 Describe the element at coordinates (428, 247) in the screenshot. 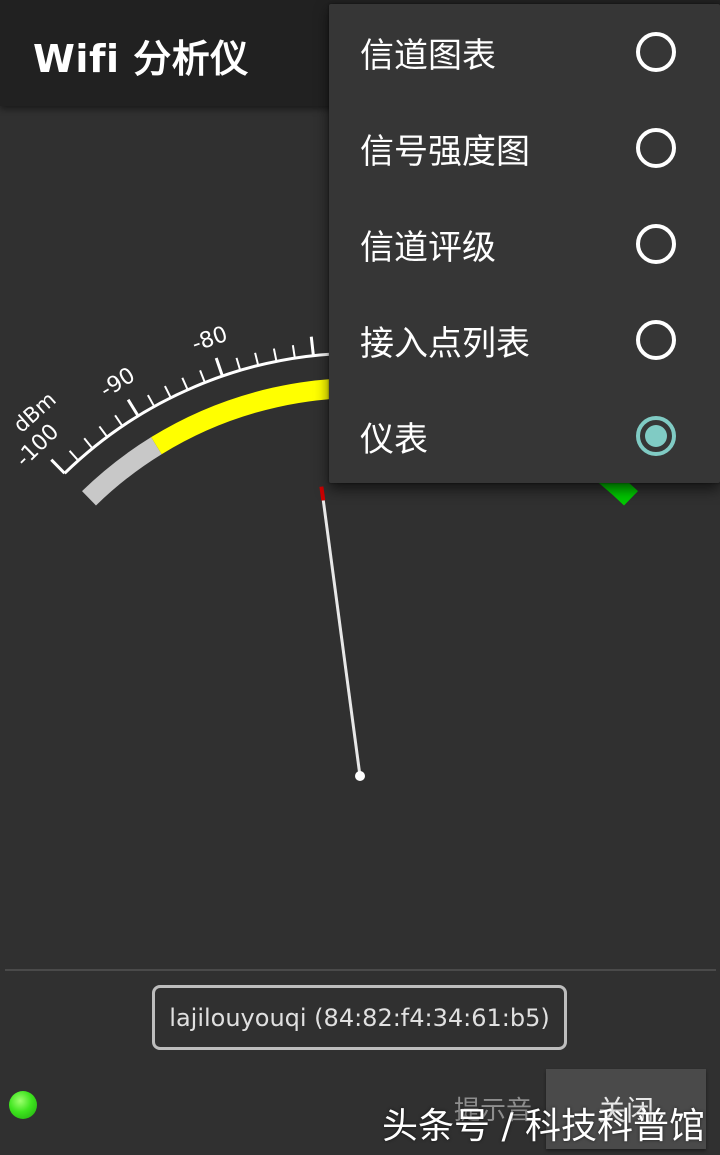

I see `menu-item-label: 信道评级` at that location.